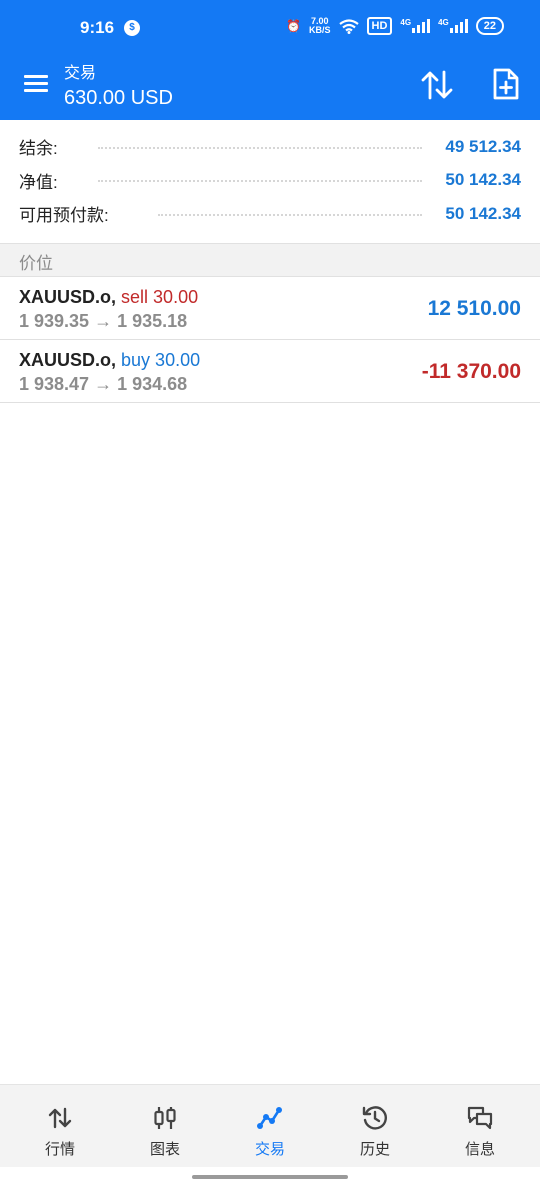  Describe the element at coordinates (60, 1118) in the screenshot. I see `quotes-icon` at that location.